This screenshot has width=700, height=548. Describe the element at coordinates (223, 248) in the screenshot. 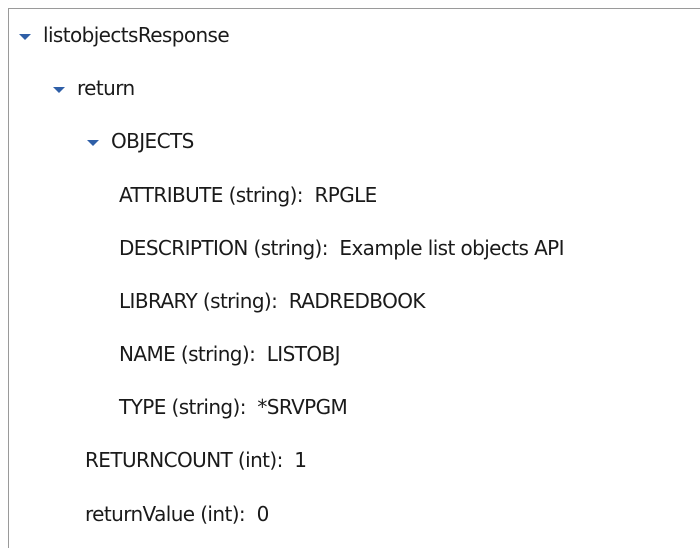

I see `field-name: DESCRIPTION (string):` at that location.